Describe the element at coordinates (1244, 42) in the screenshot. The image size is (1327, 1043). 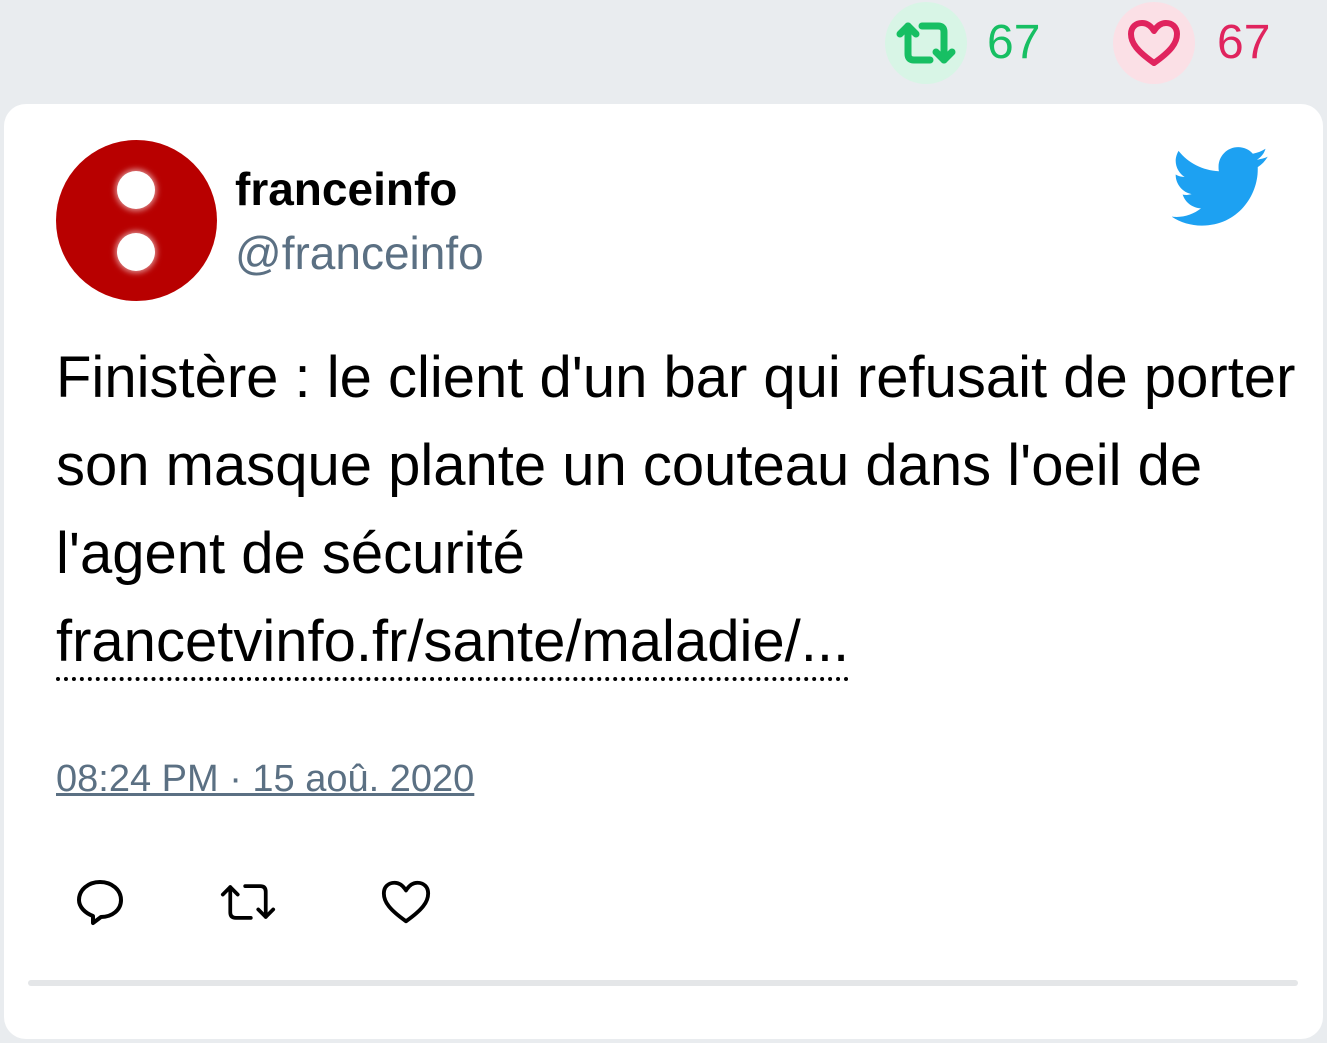
I see `like-count: 67` at that location.